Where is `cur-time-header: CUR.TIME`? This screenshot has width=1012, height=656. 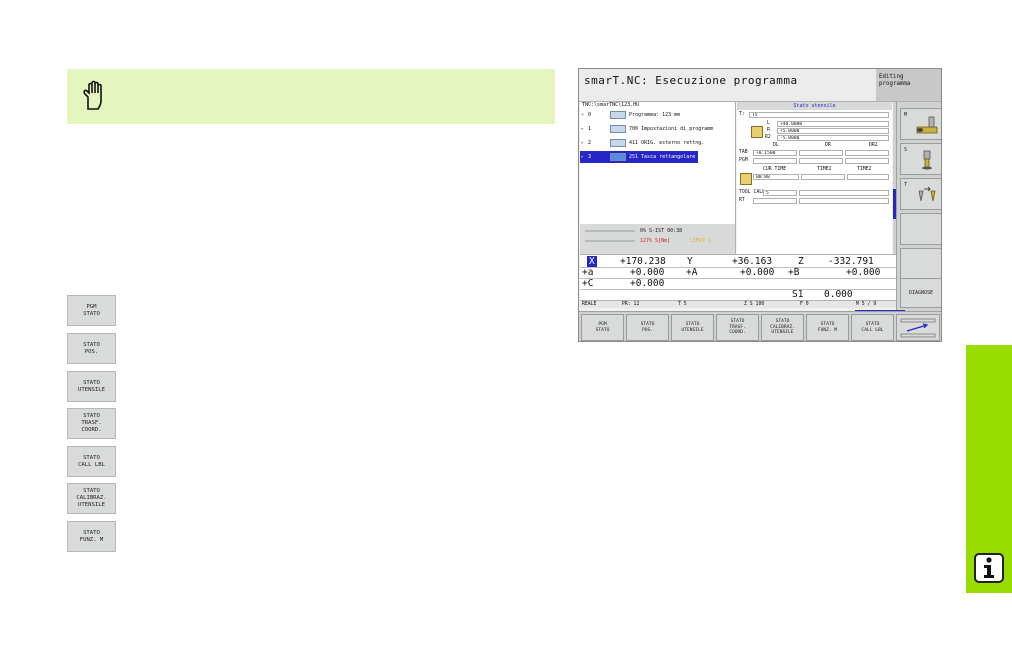
cur-time-header: CUR.TIME is located at coordinates (775, 169).